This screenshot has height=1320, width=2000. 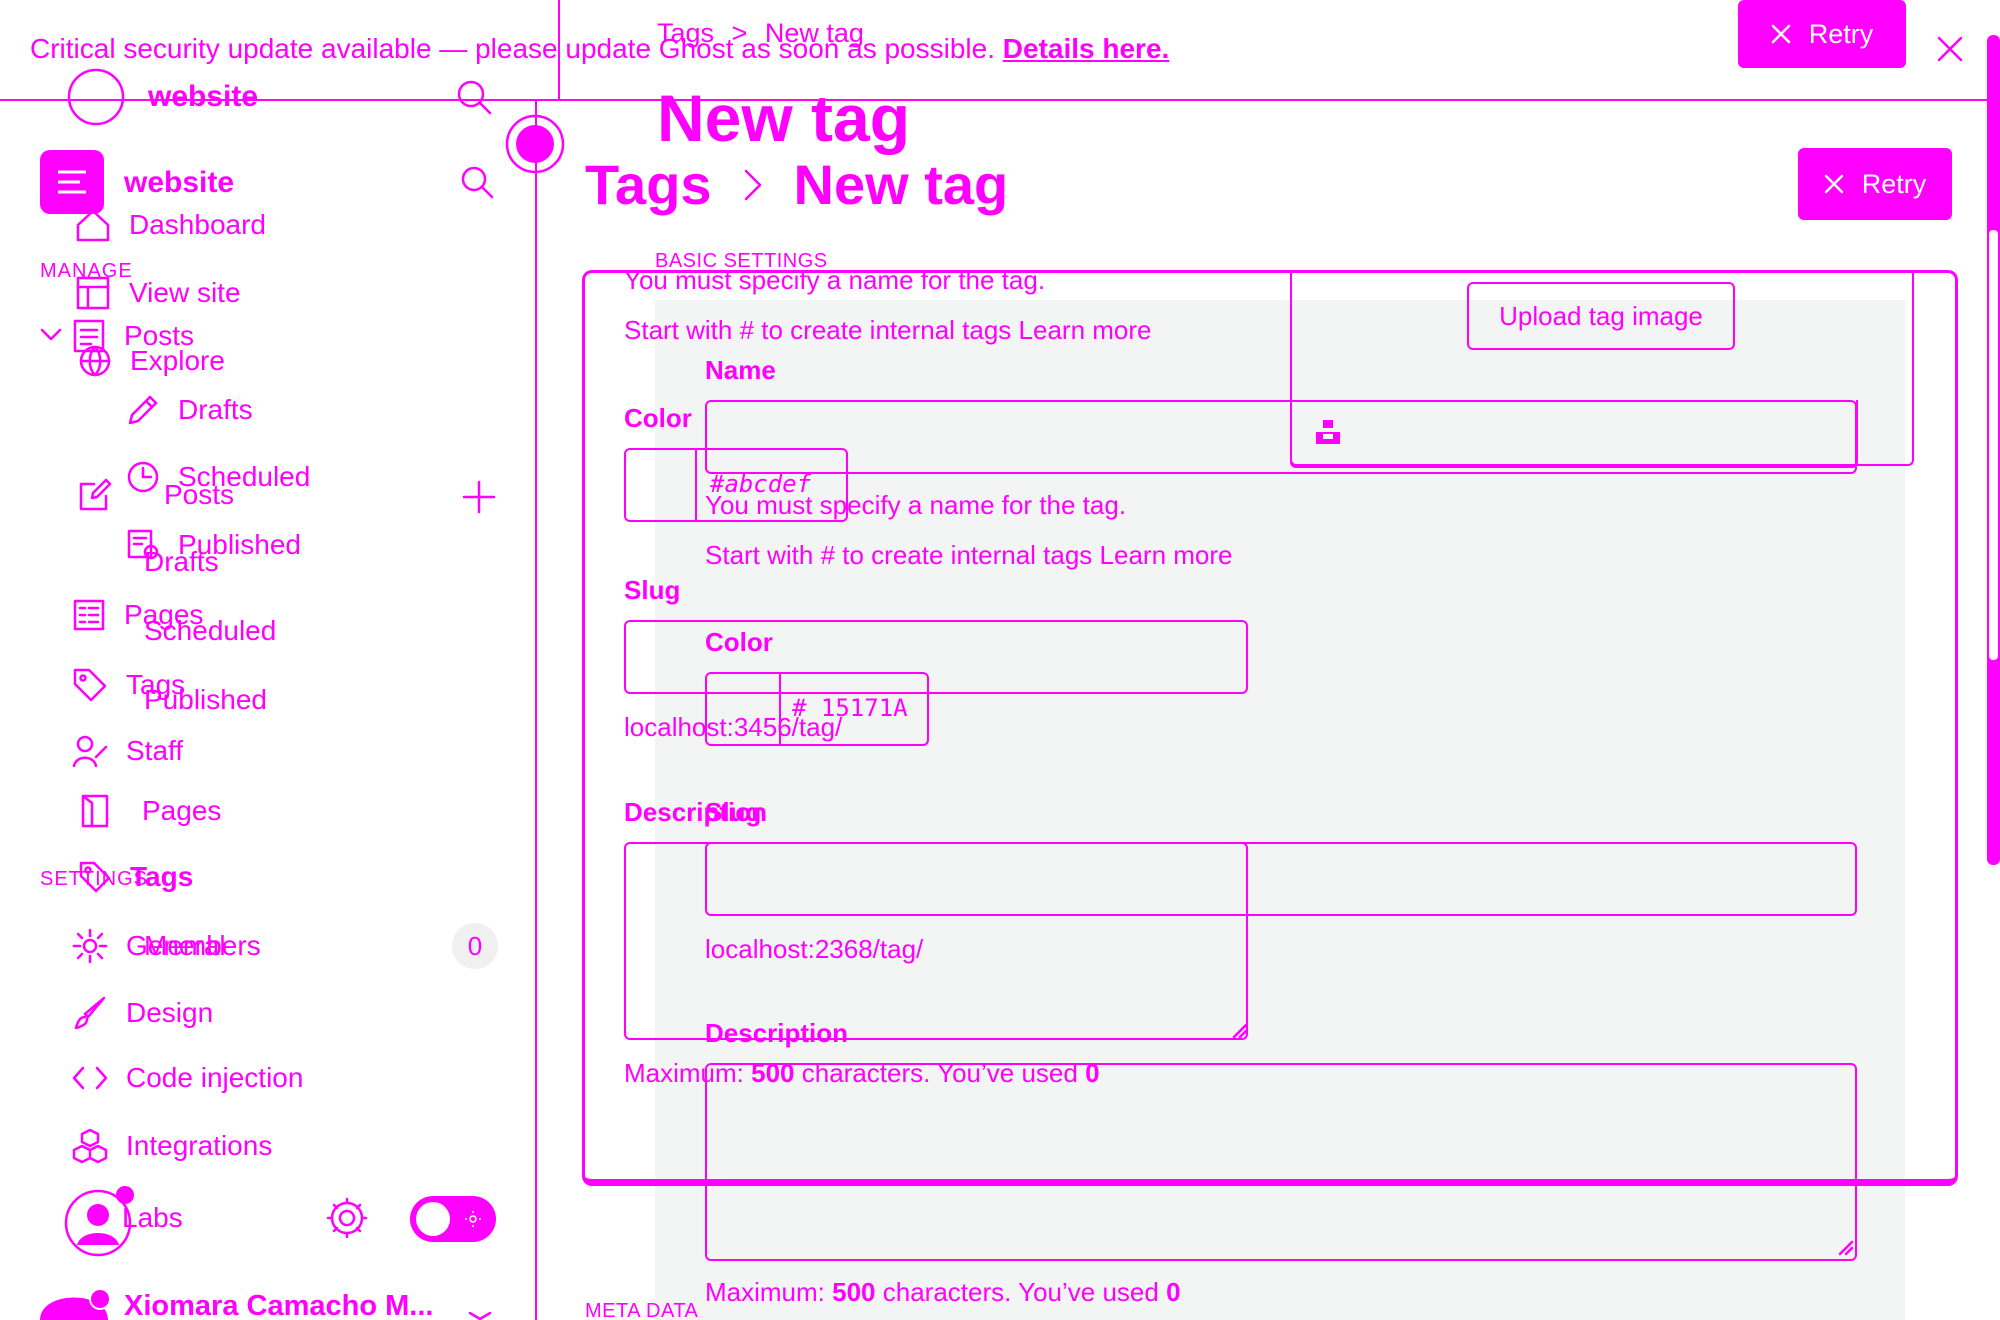 I want to click on color-hash: #, so click(x=799, y=708).